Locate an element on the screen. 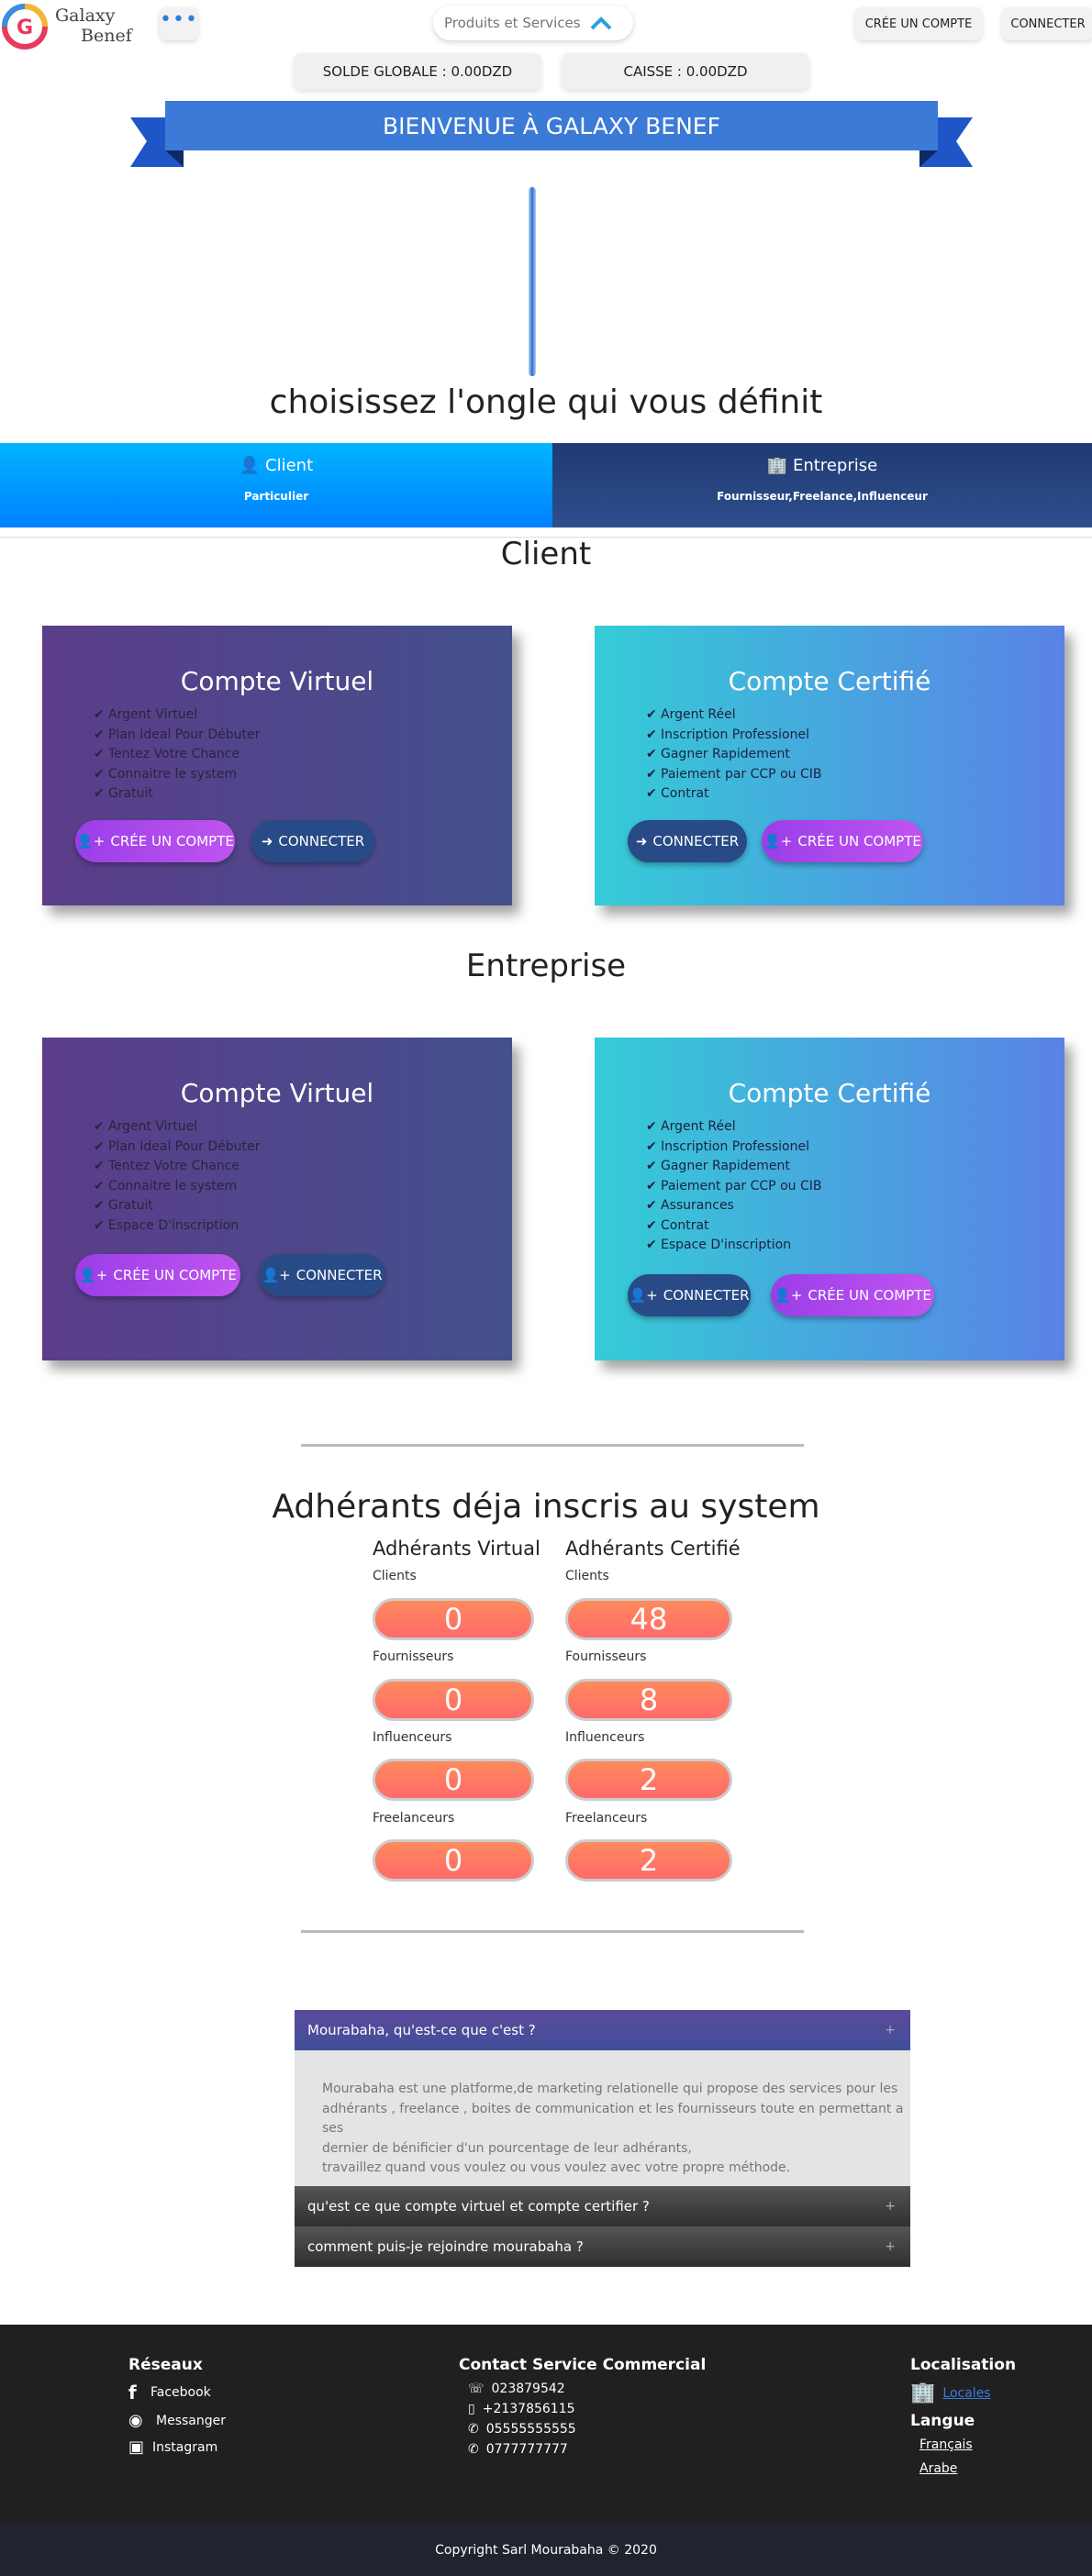  list-item: ✔ Inscription Professionel is located at coordinates (855, 736).